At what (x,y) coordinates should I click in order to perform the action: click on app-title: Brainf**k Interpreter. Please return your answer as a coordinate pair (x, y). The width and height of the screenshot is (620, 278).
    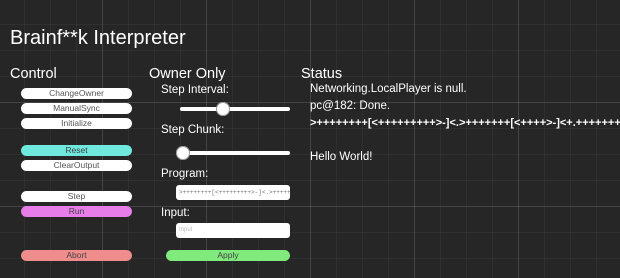
    Looking at the image, I should click on (98, 38).